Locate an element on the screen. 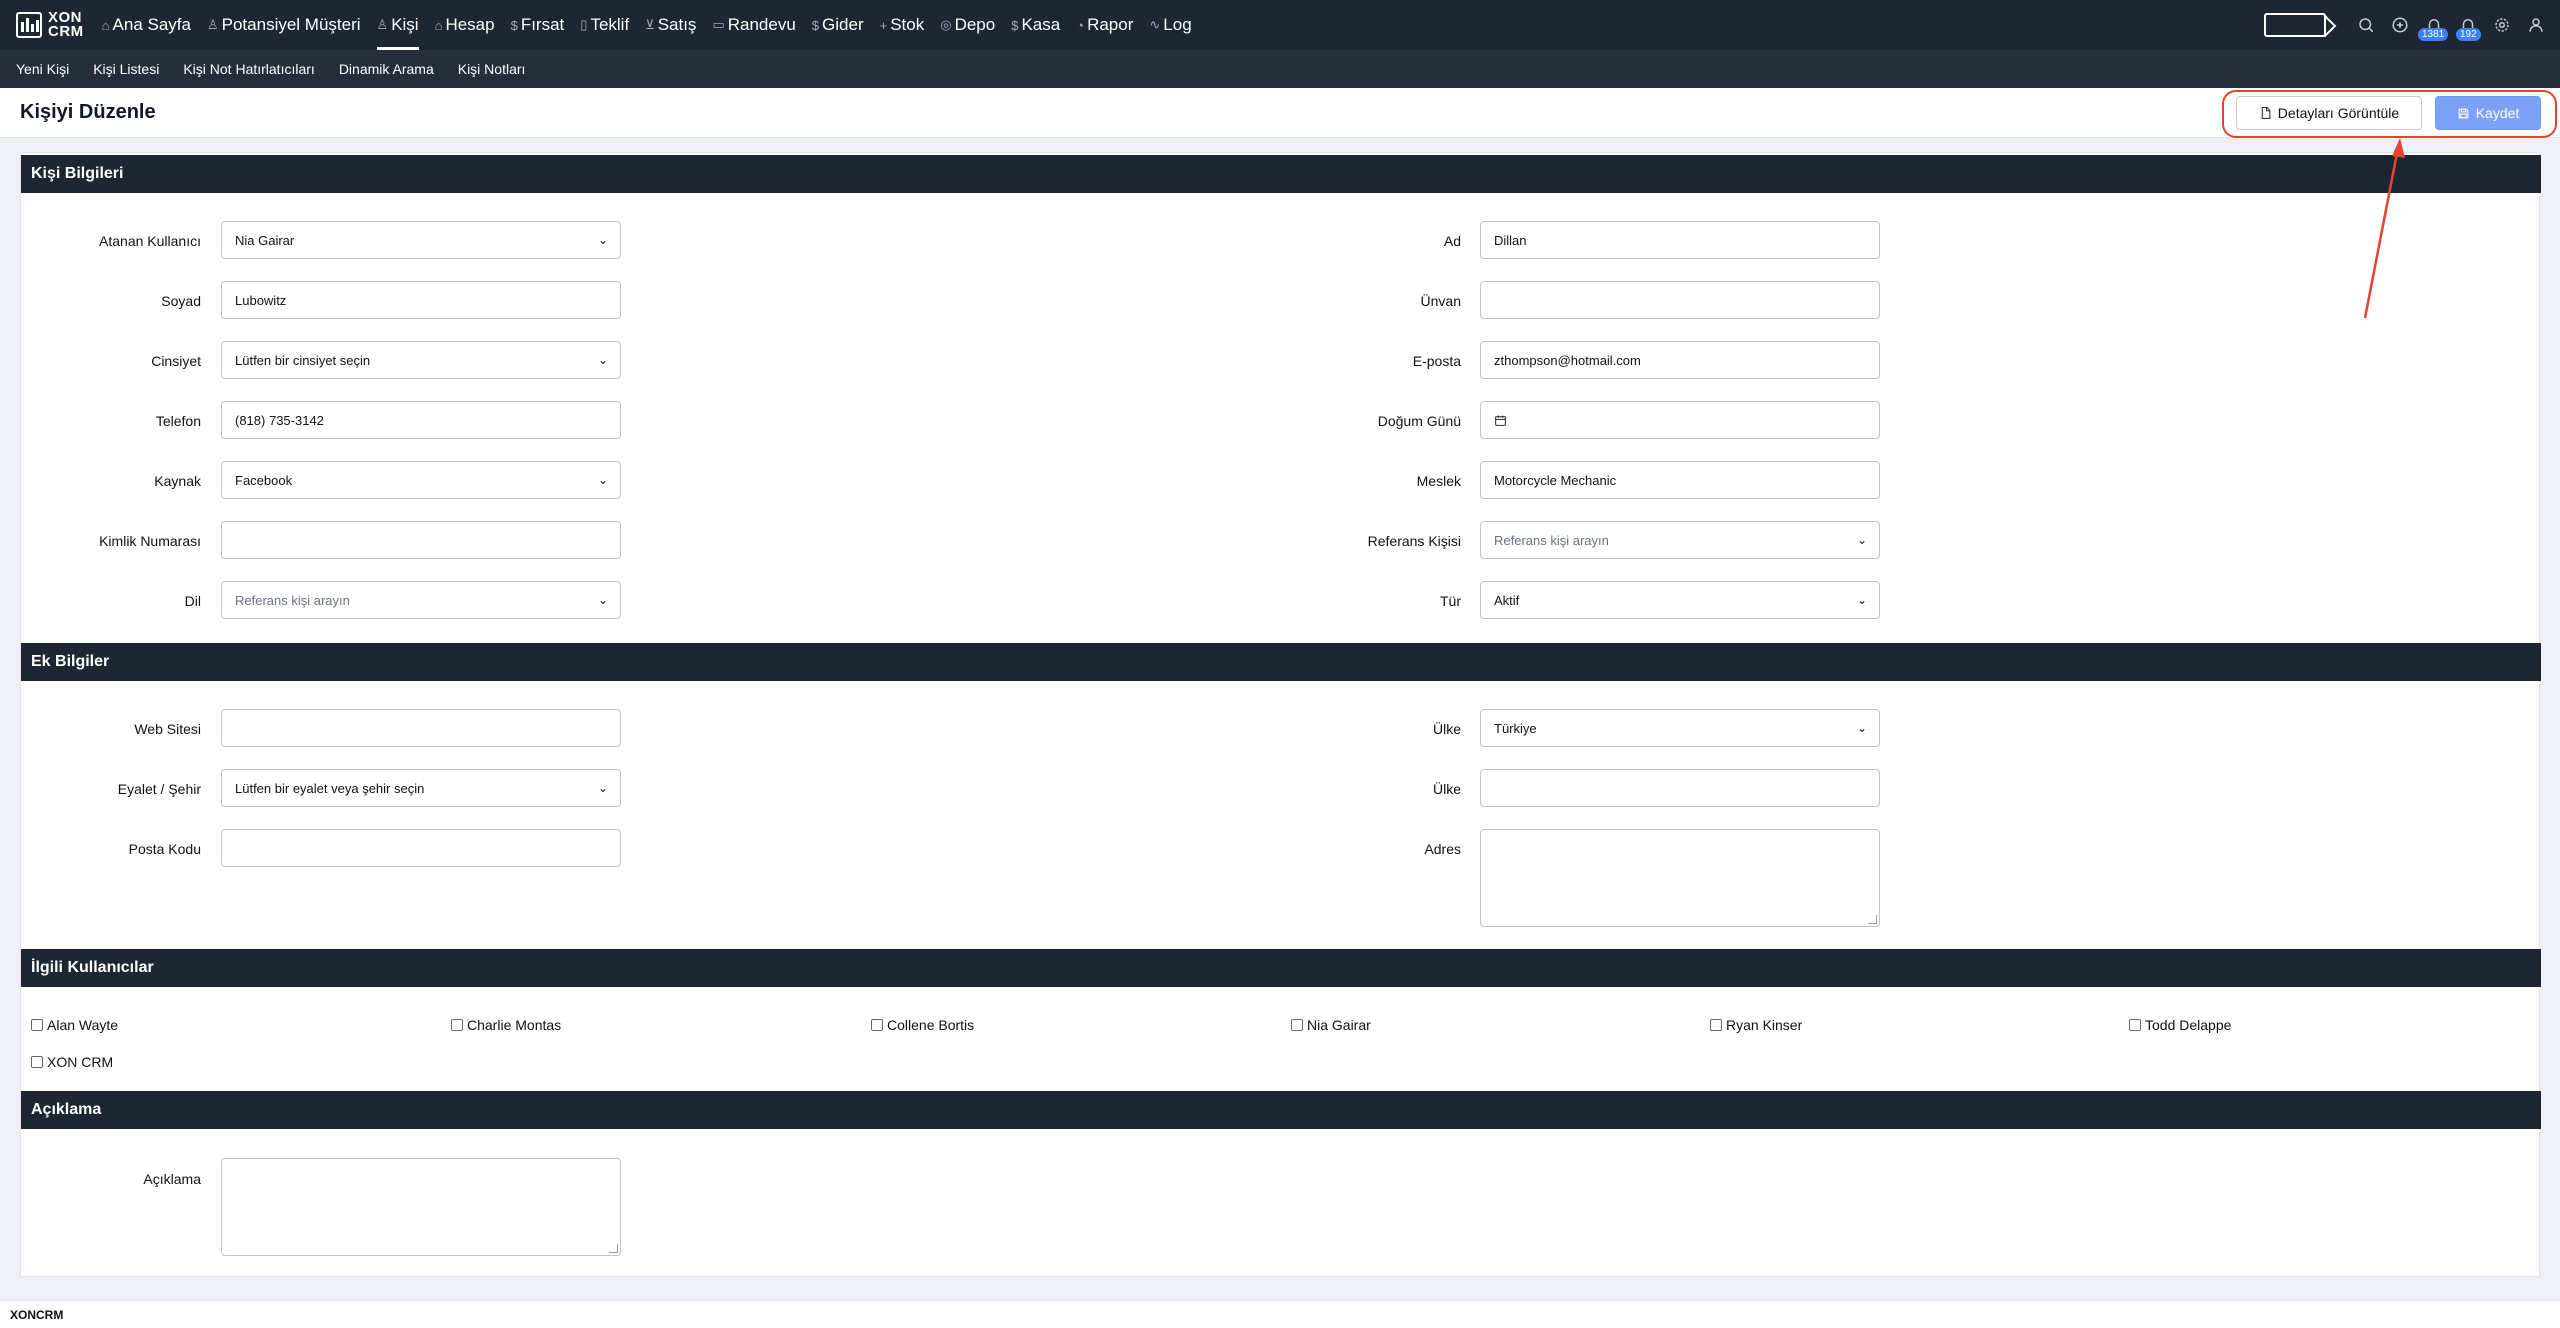  nav-item-satış: ⊻ Satış is located at coordinates (670, 25).